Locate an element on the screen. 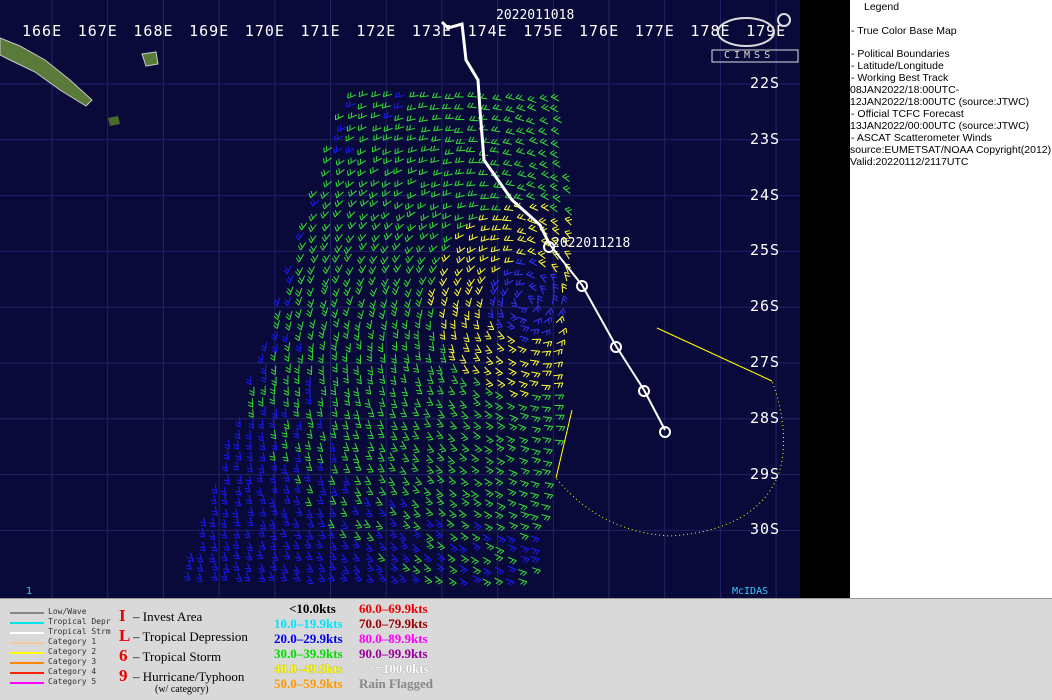 This screenshot has height=700, width=1052. track-key-label: Category 2 is located at coordinates (72, 651).